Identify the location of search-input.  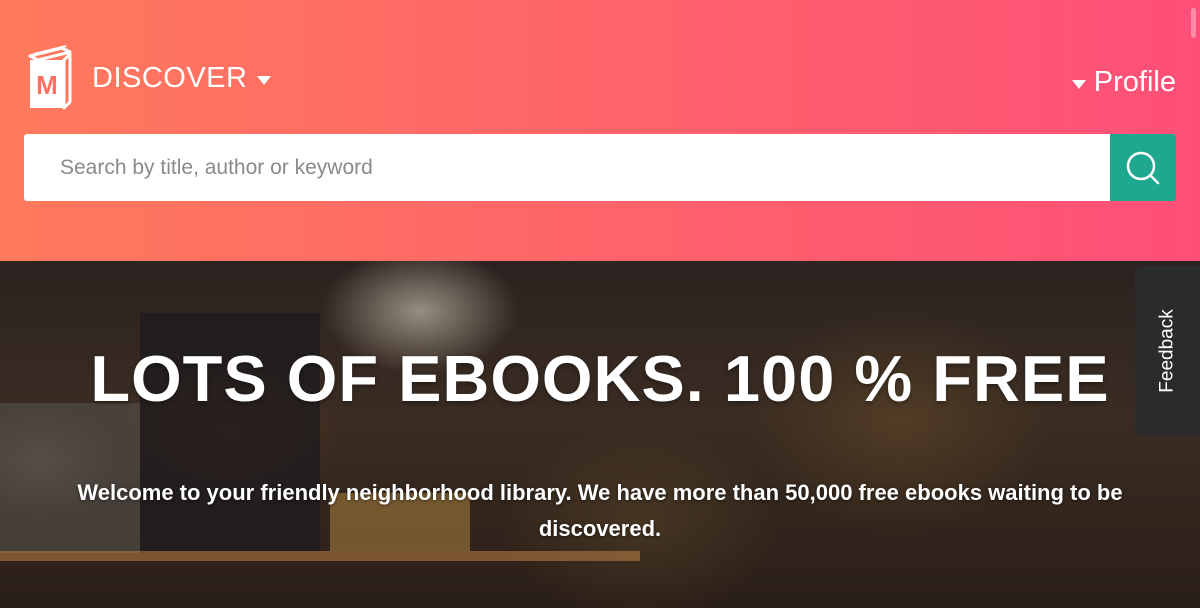
(567, 167).